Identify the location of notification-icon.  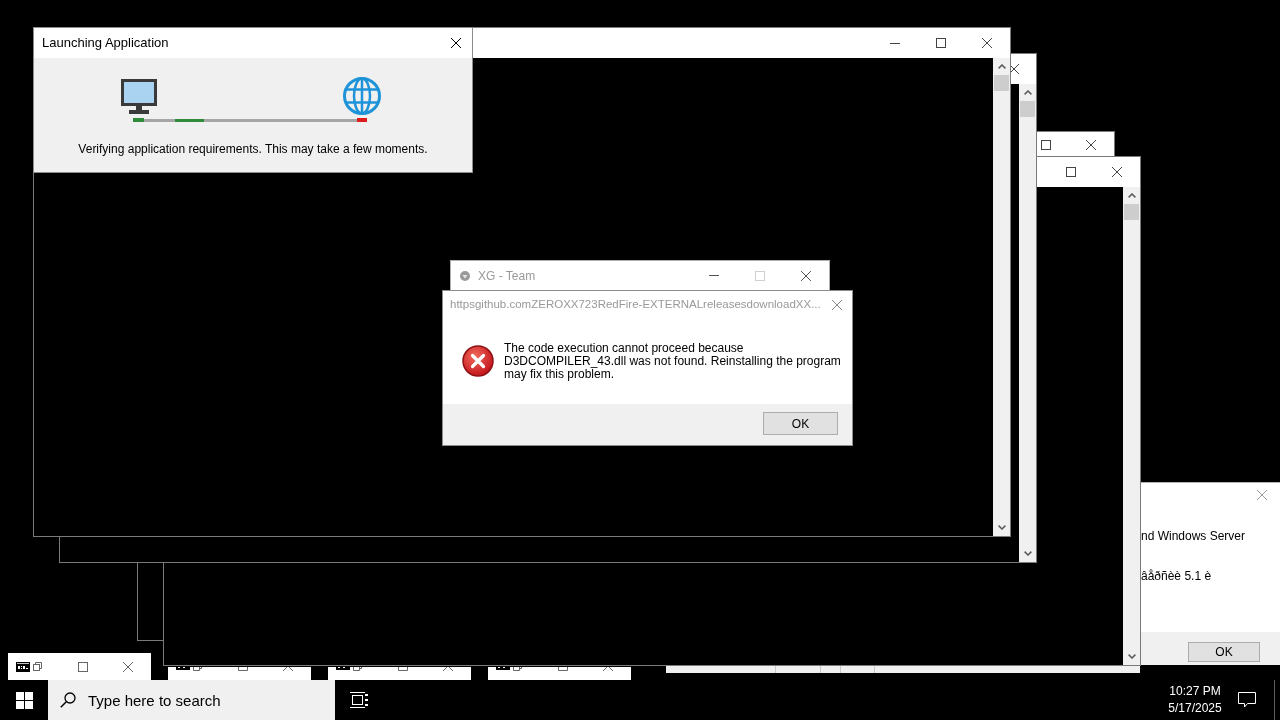
(1247, 700).